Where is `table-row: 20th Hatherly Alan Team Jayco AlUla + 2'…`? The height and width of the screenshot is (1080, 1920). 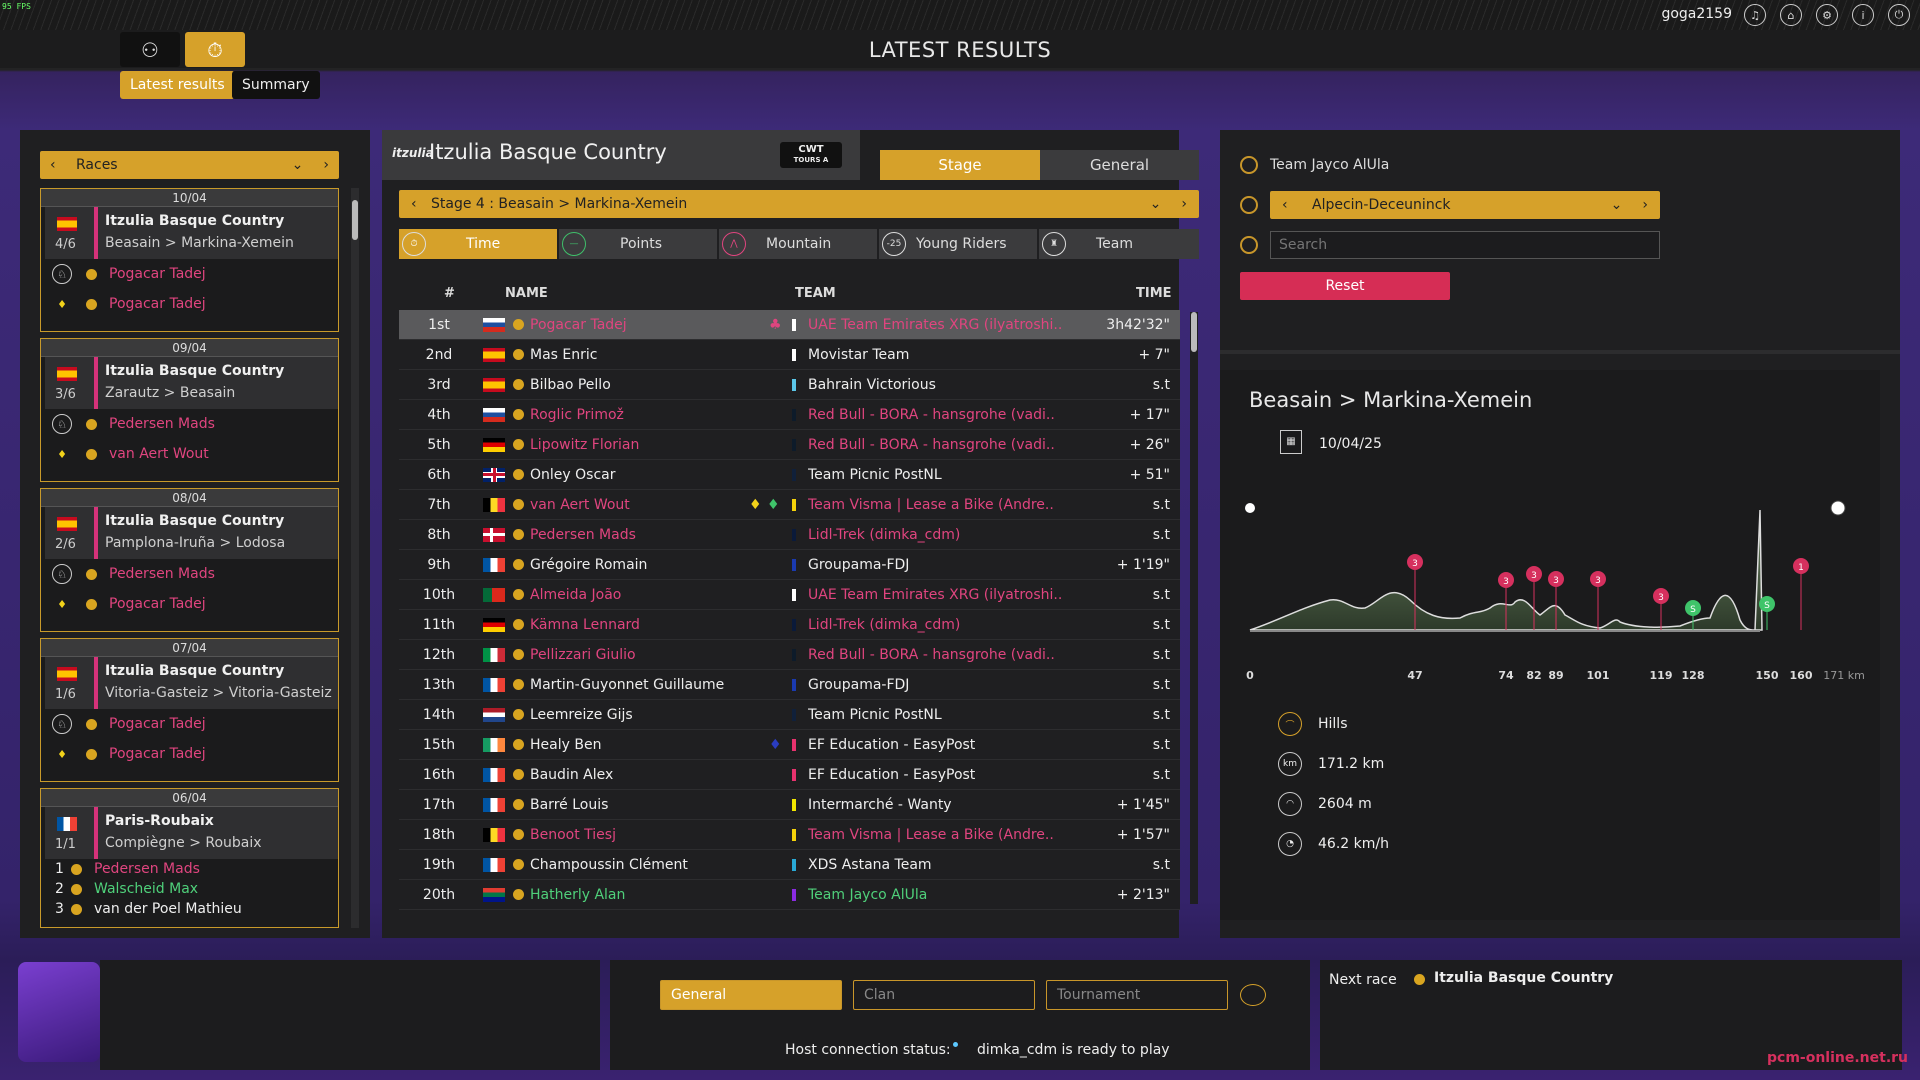
table-row: 20th Hatherly Alan Team Jayco AlUla + 2'… is located at coordinates (789, 895).